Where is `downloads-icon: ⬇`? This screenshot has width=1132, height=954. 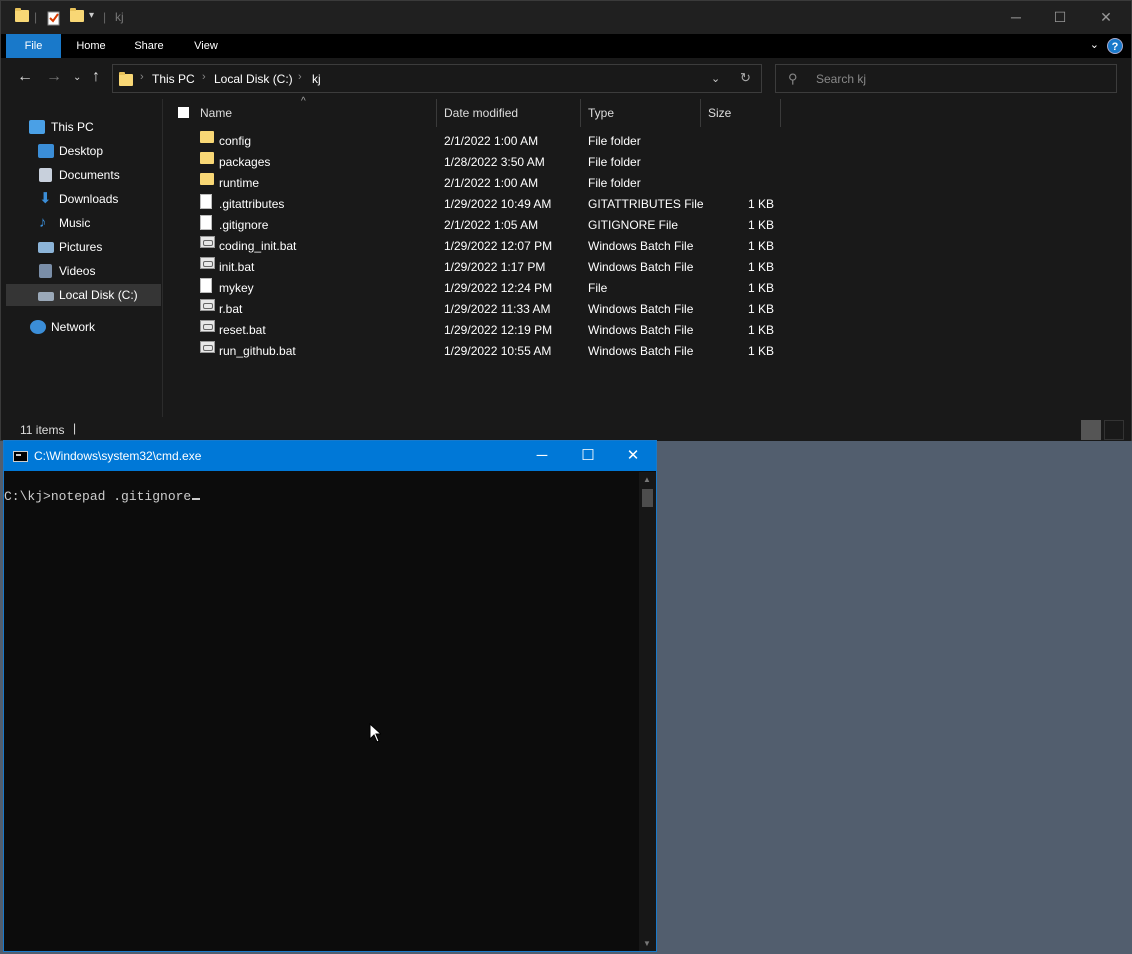
downloads-icon: ⬇ is located at coordinates (45, 198).